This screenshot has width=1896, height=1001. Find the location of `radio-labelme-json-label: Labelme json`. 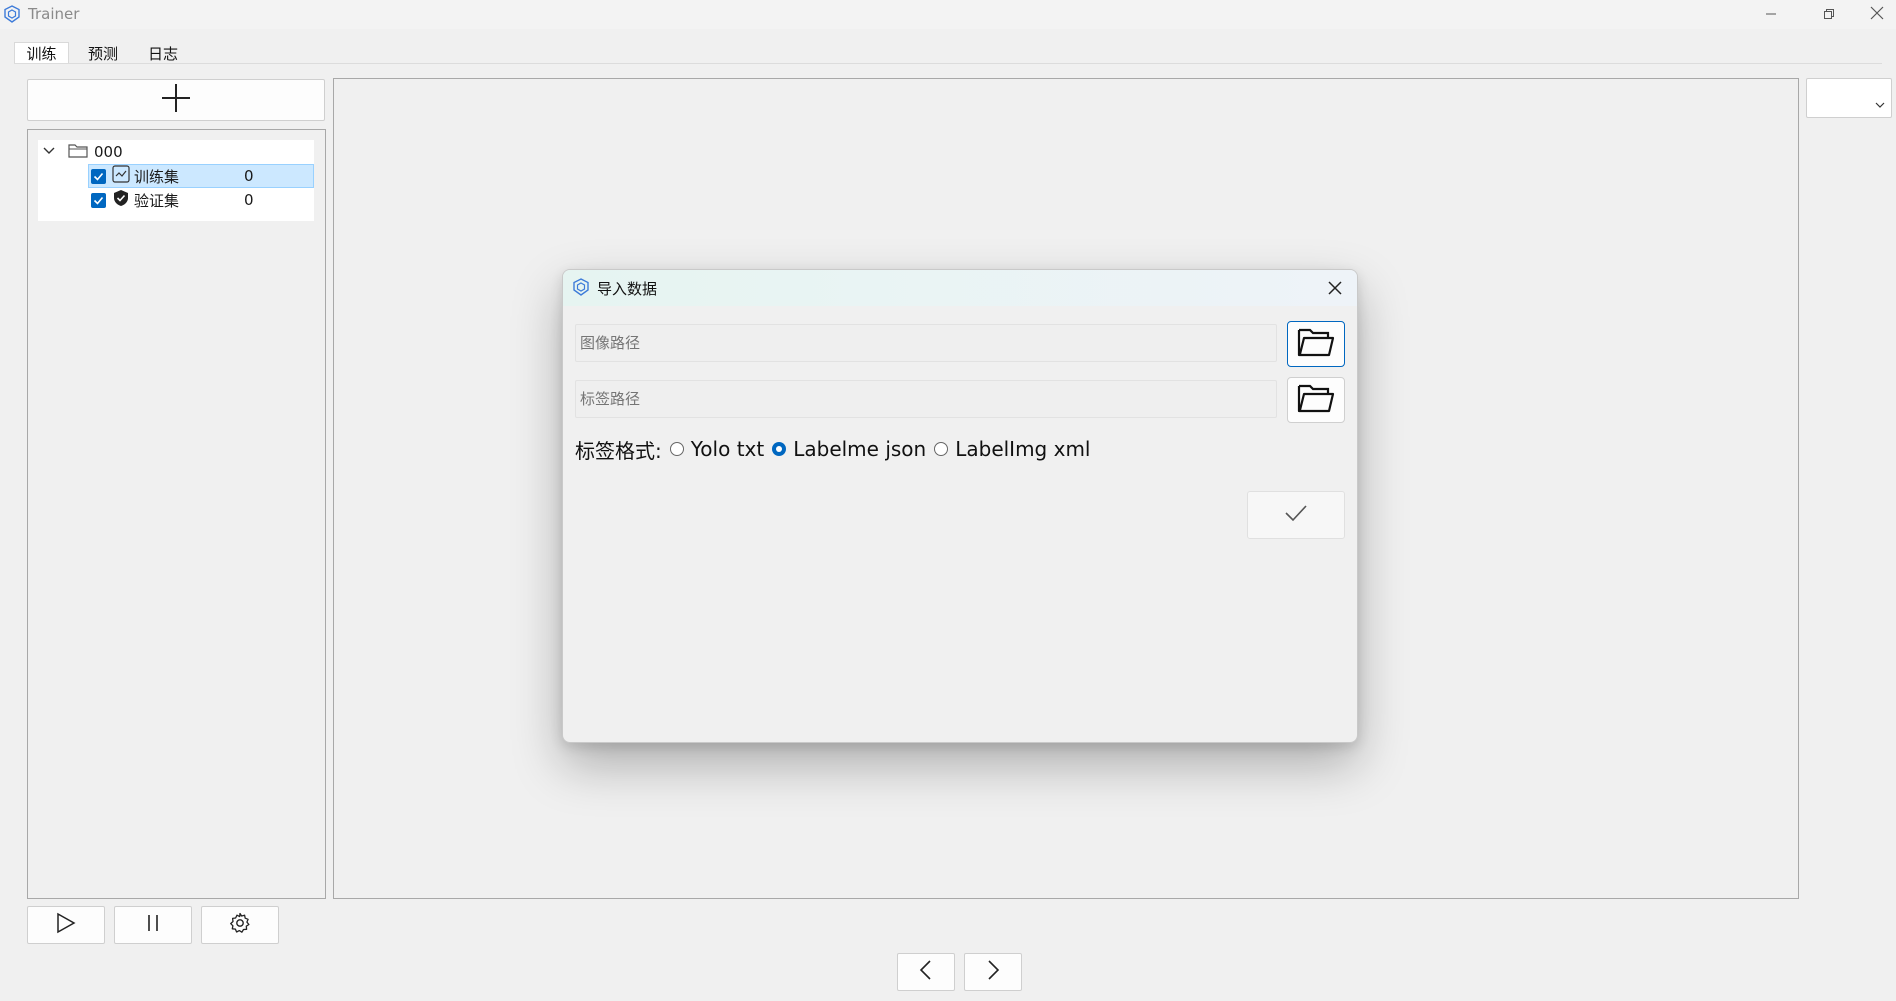

radio-labelme-json-label: Labelme json is located at coordinates (859, 449).